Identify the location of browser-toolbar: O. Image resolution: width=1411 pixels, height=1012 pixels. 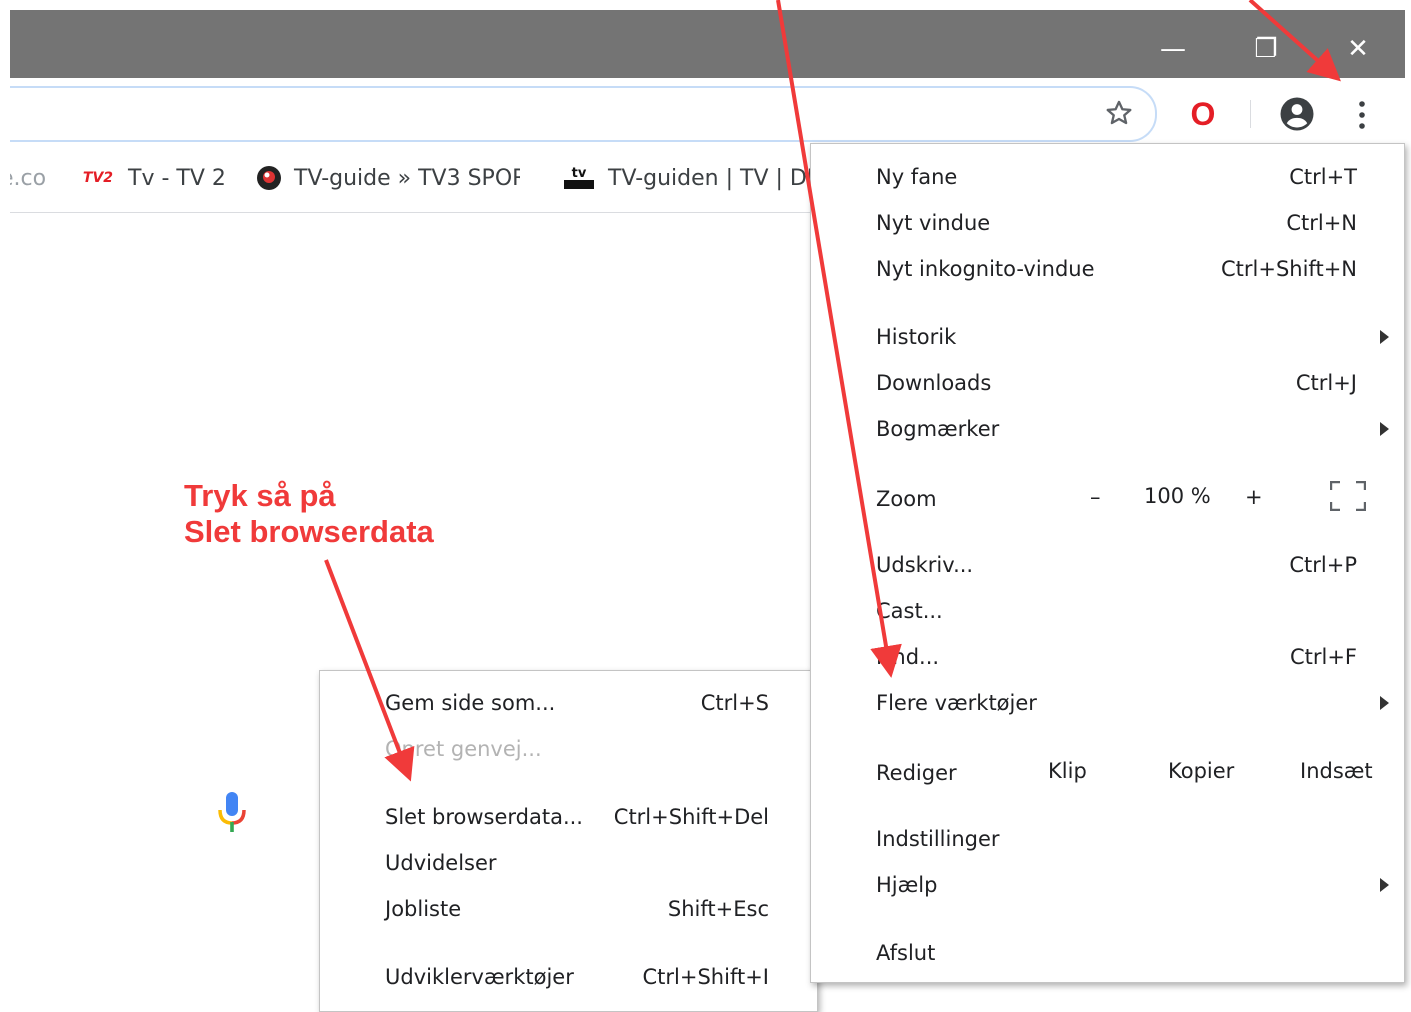
(707, 111).